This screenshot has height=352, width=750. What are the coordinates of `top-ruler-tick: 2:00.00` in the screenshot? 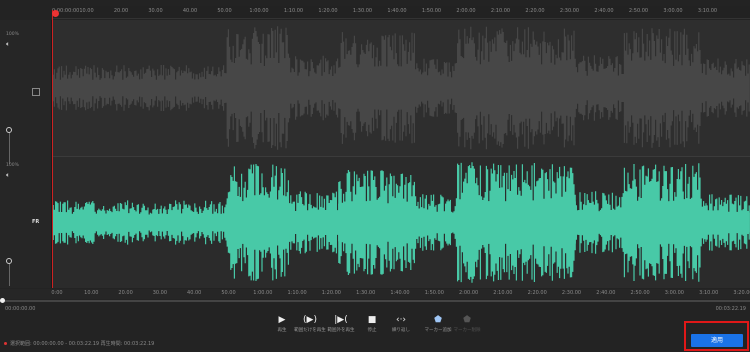 It's located at (466, 11).